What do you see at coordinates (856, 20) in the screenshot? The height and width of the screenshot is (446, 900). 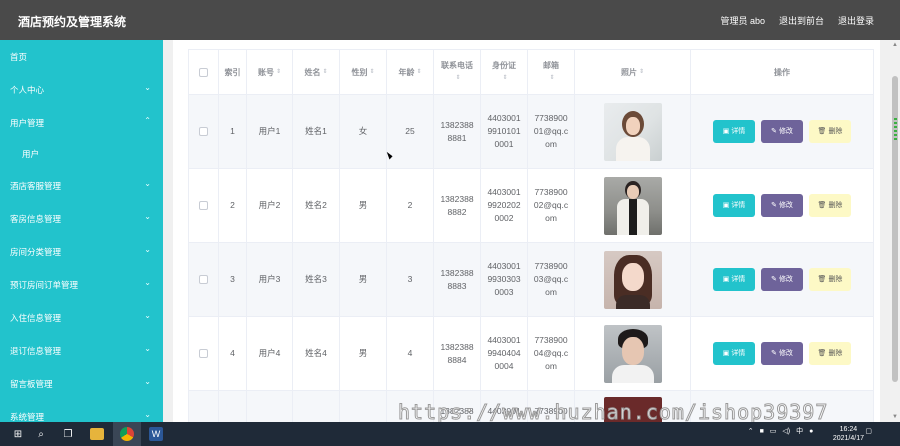 I see `logout-link: 退出登录` at bounding box center [856, 20].